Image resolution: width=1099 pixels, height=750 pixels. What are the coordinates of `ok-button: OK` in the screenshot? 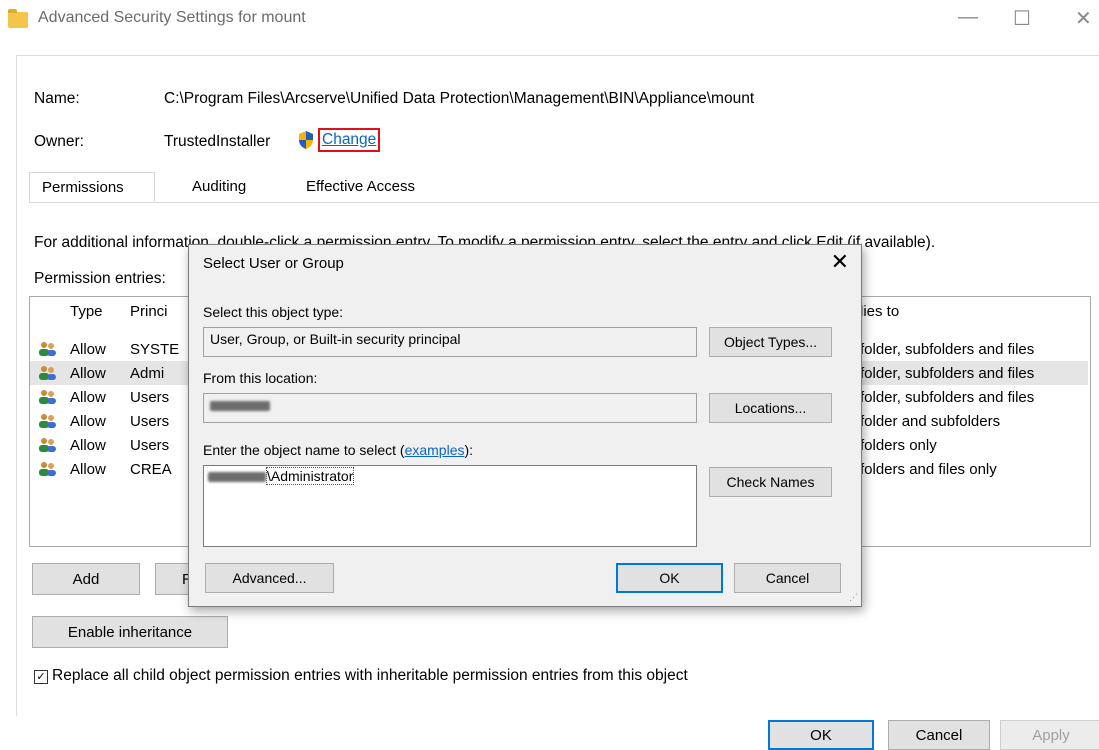 It's located at (821, 735).